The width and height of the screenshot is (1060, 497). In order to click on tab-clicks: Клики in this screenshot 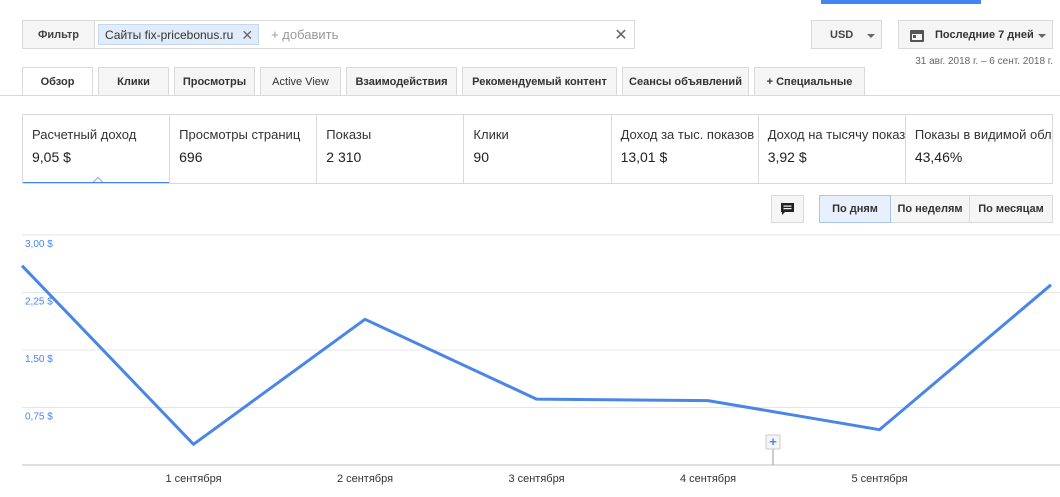, I will do `click(133, 81)`.